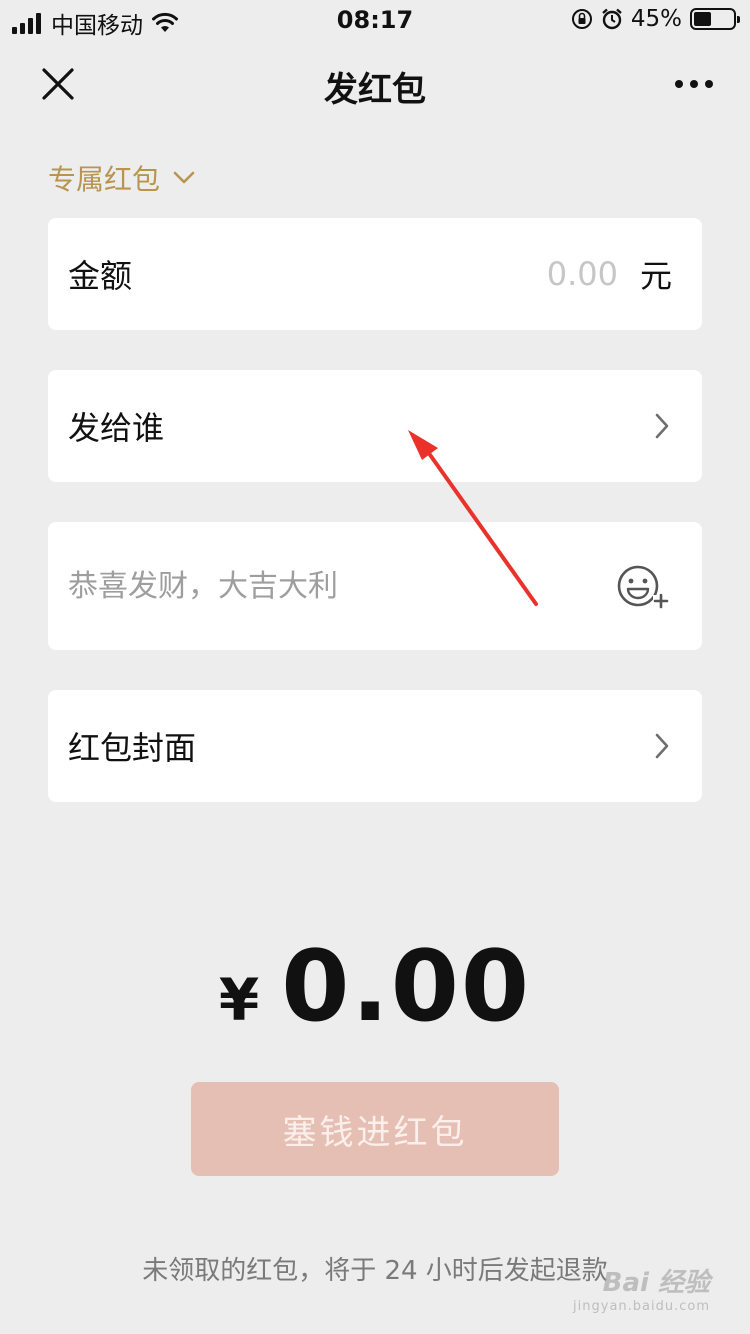  What do you see at coordinates (308, 586) in the screenshot?
I see `greeting-input` at bounding box center [308, 586].